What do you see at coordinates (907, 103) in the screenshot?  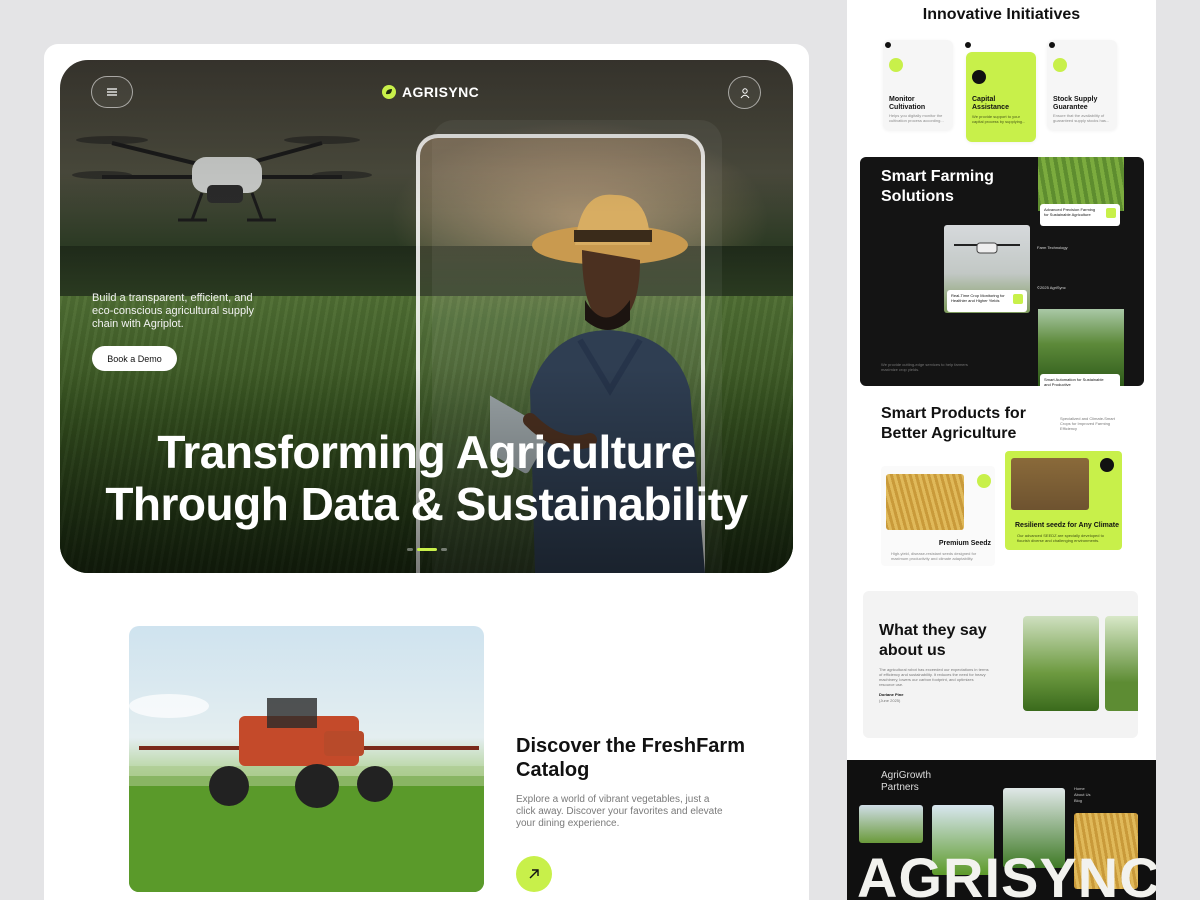 I see `initiative-title: Monitor Cultivation` at bounding box center [907, 103].